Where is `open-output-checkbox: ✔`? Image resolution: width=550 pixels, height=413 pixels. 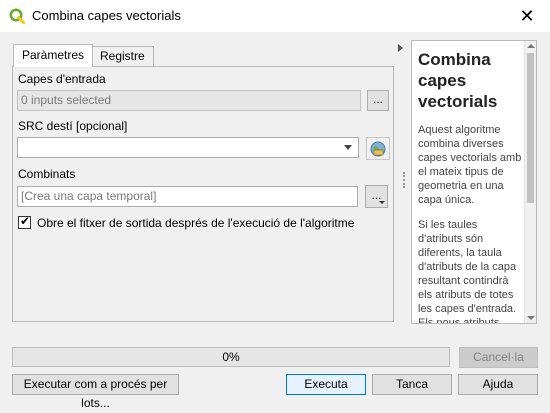
open-output-checkbox: ✔ is located at coordinates (24, 221).